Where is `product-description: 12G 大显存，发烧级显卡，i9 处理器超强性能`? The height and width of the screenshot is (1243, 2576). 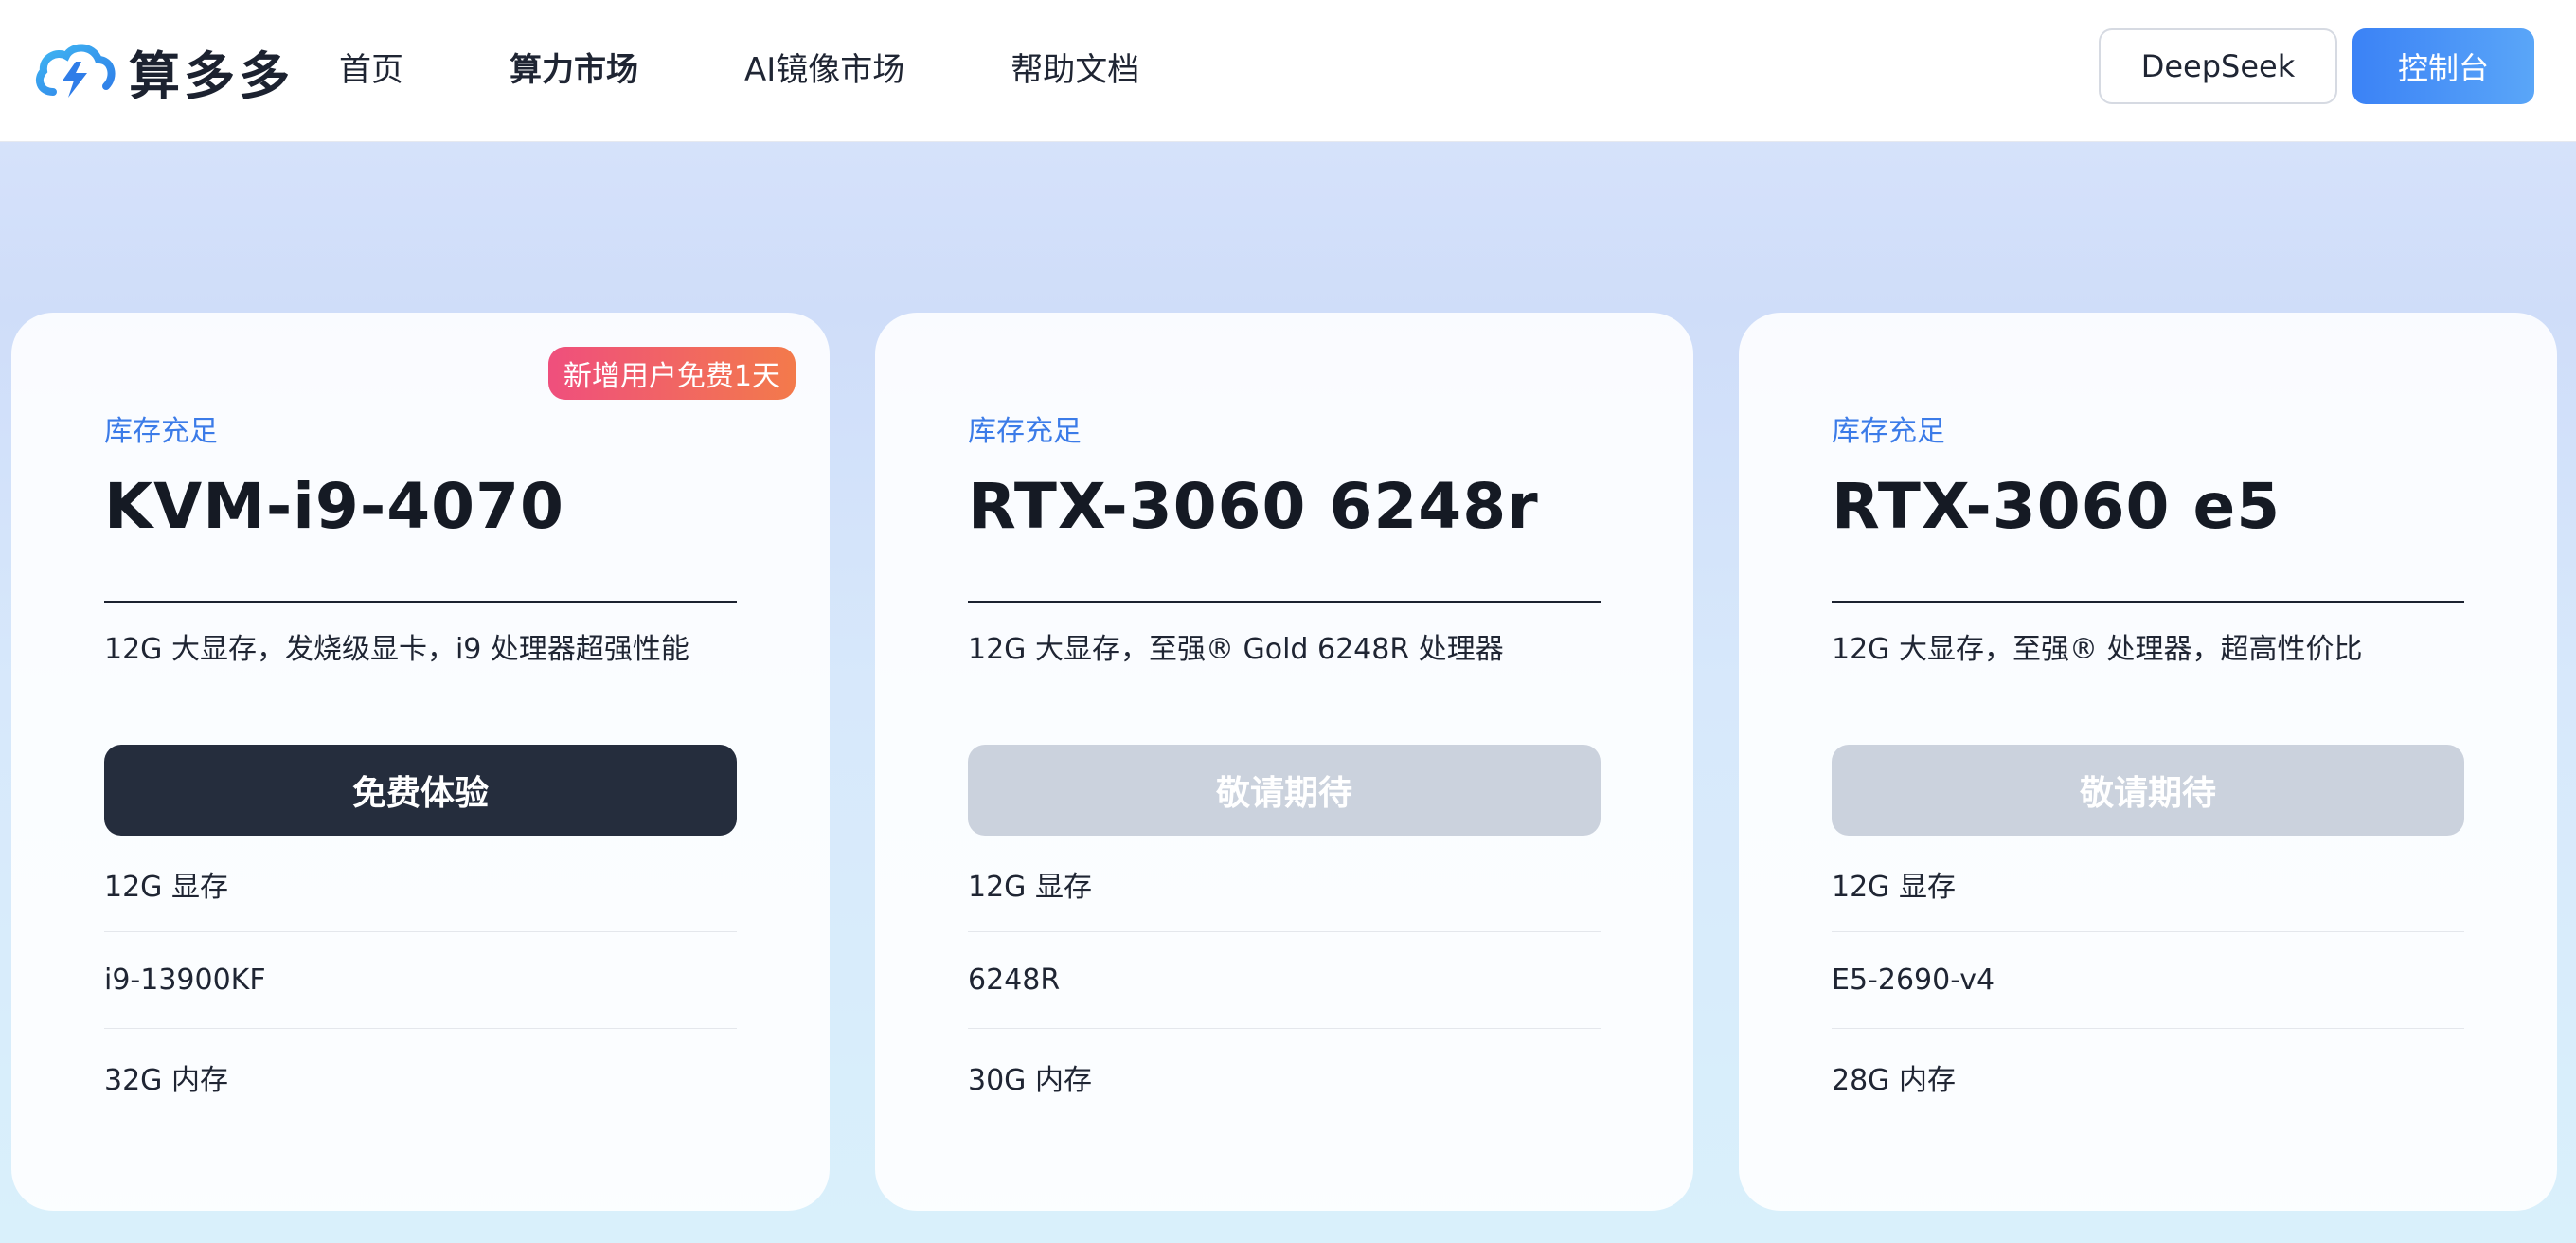 product-description: 12G 大显存，发烧级显卡，i9 处理器超强性能 is located at coordinates (396, 650).